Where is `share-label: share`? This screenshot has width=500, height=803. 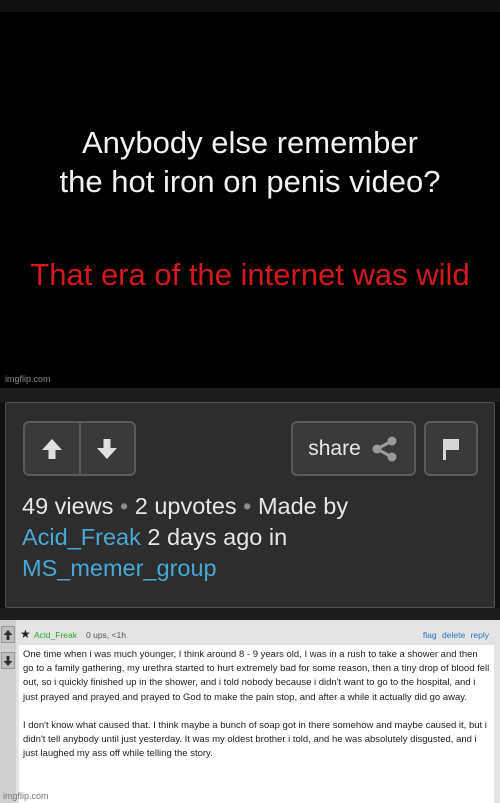
share-label: share is located at coordinates (334, 448).